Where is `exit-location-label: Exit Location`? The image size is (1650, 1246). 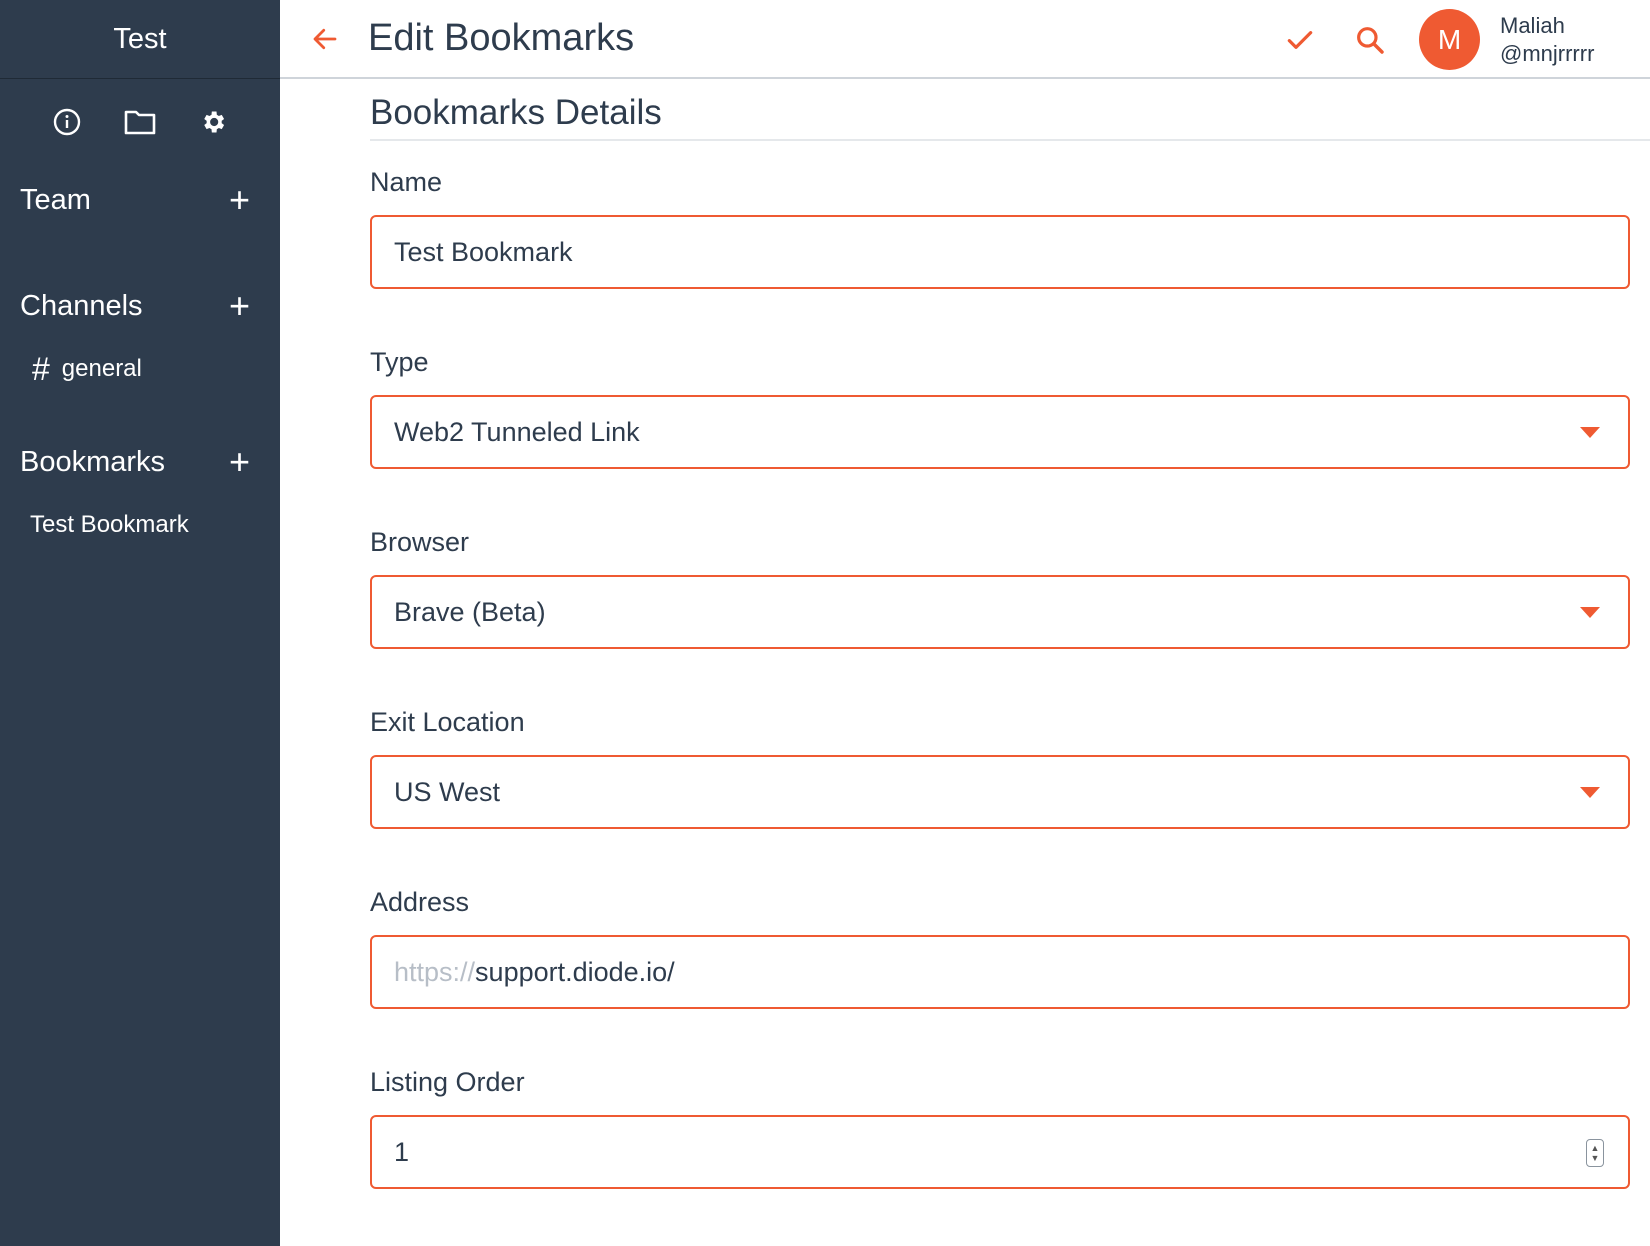 exit-location-label: Exit Location is located at coordinates (447, 722).